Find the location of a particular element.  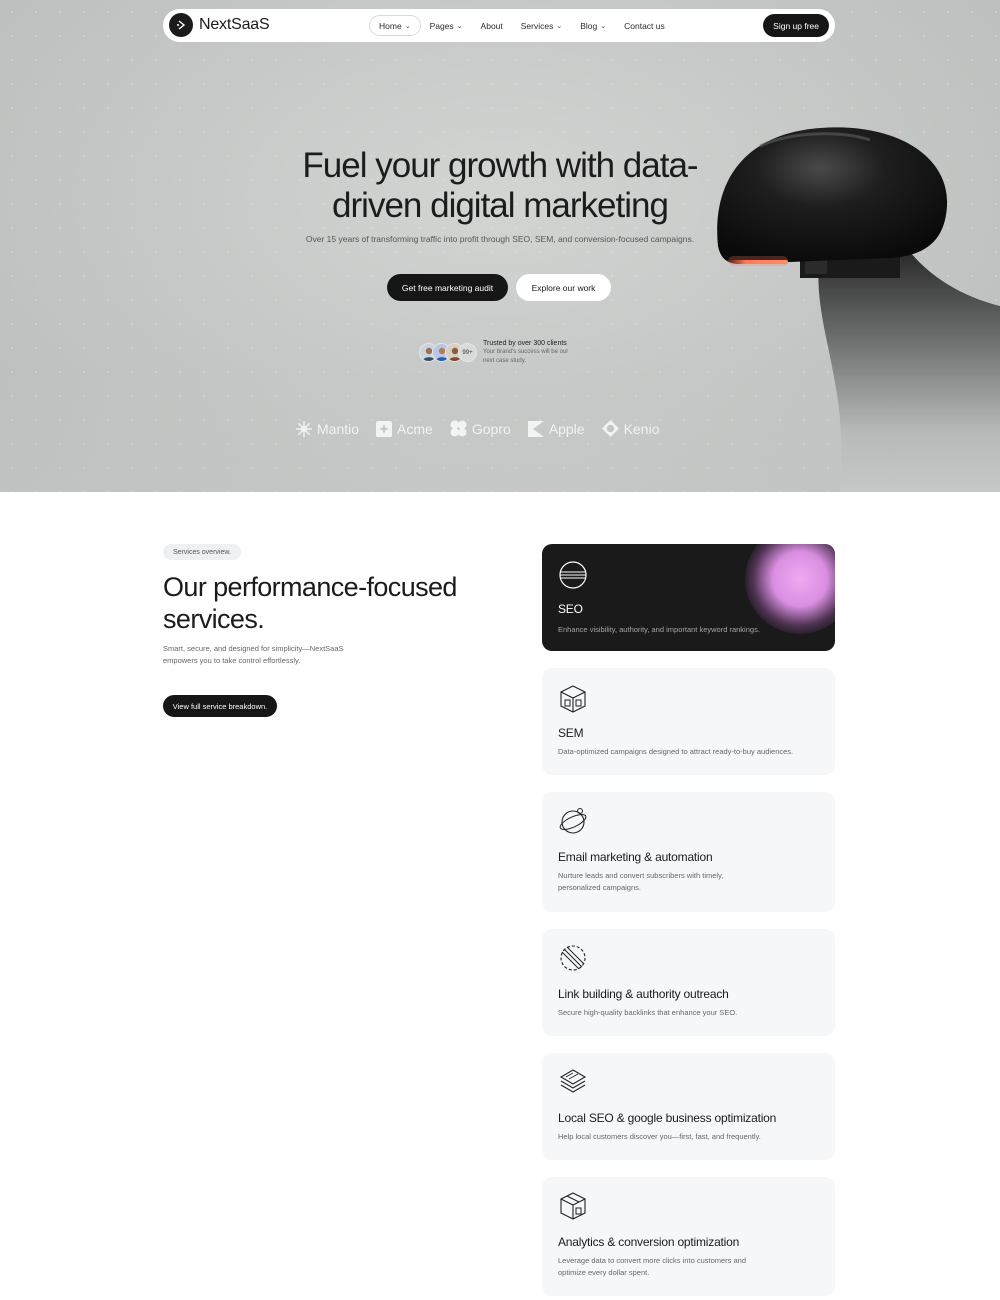

brand-mantio: Mantio is located at coordinates (328, 428).